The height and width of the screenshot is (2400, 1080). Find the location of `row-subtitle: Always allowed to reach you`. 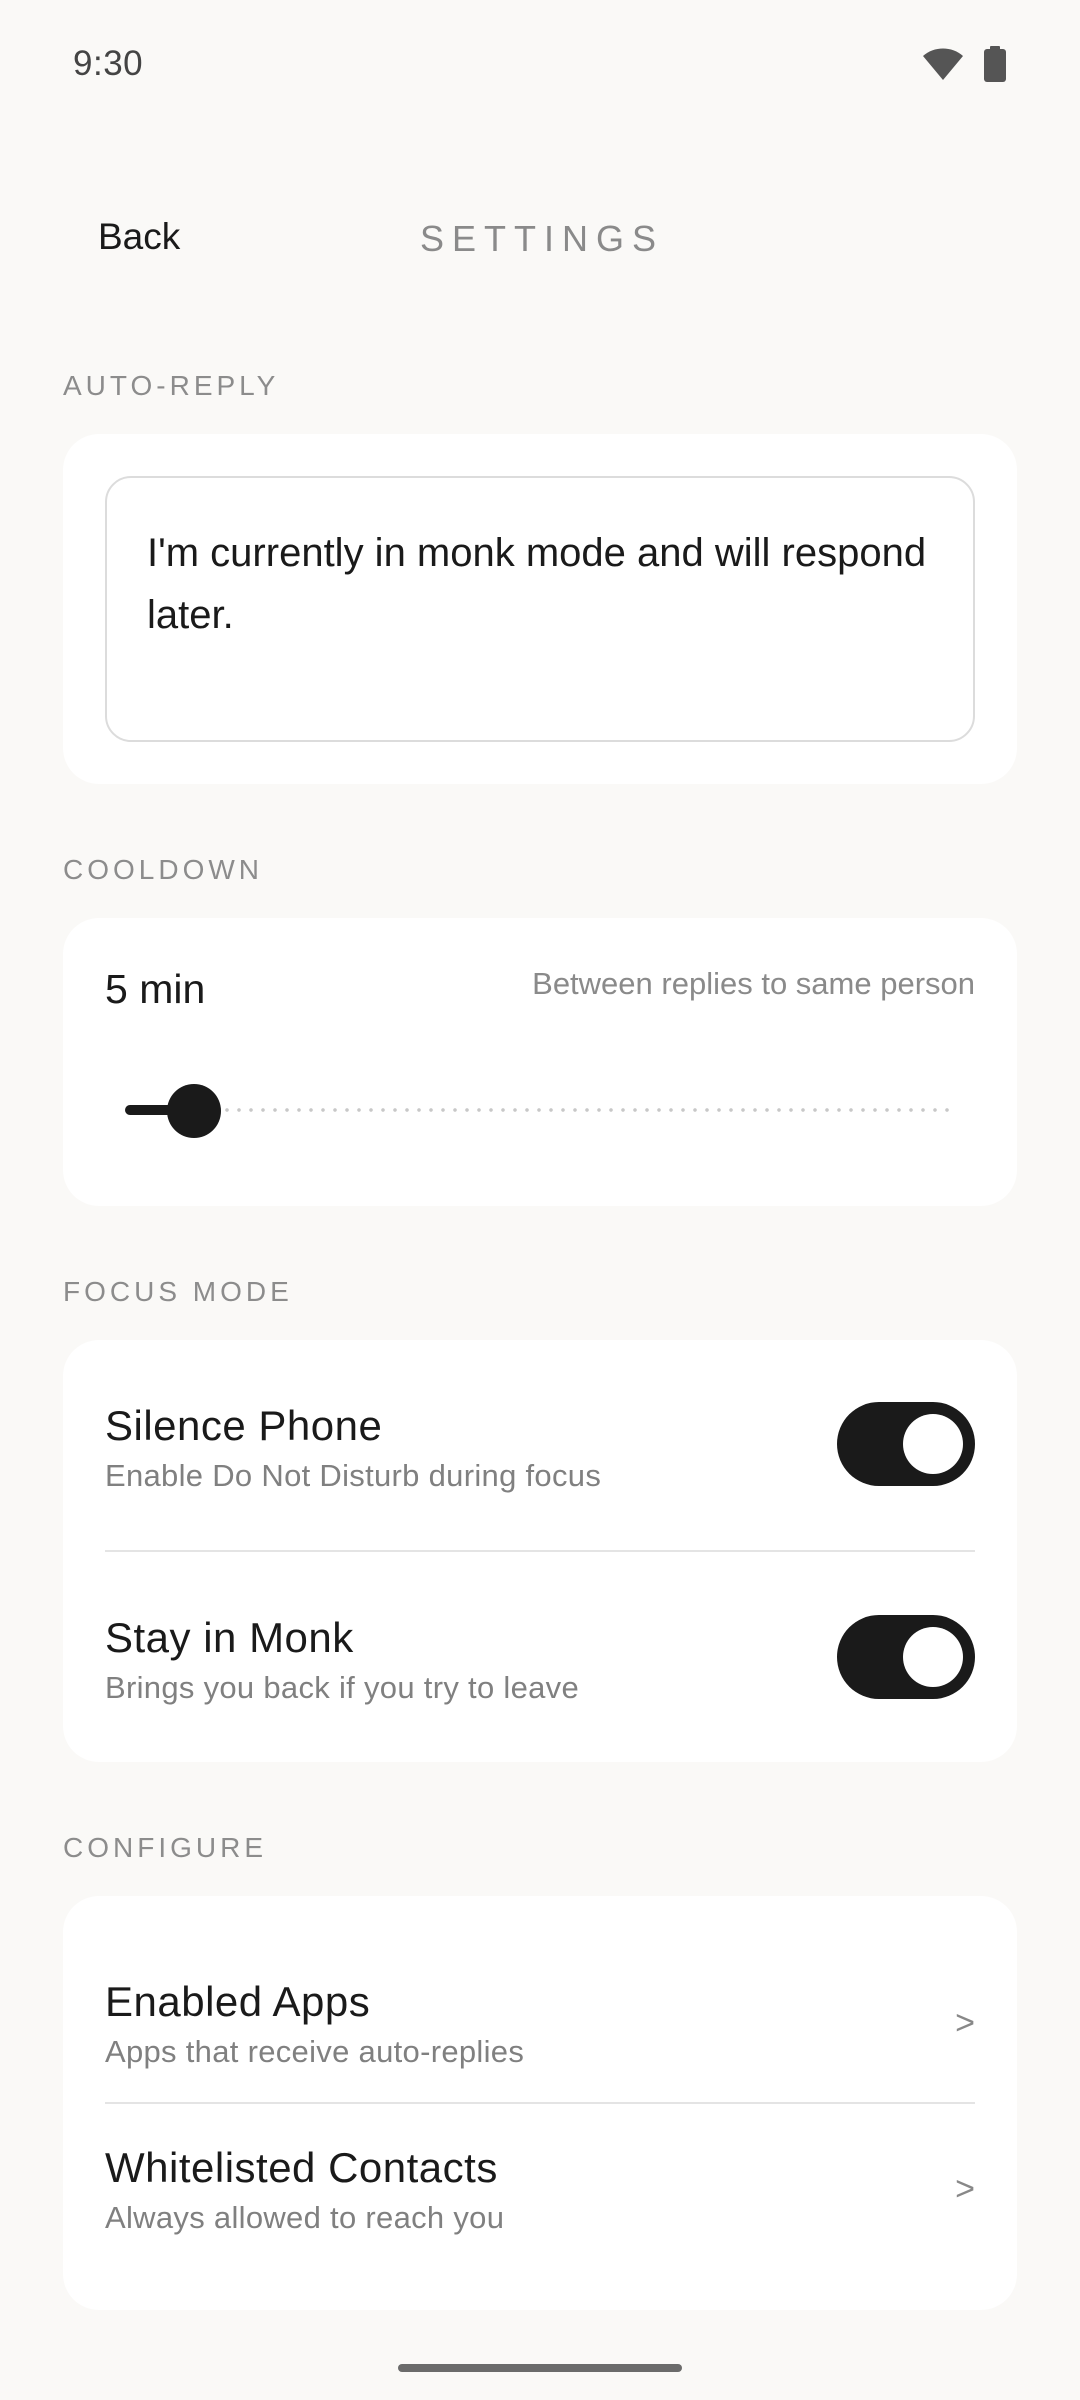

row-subtitle: Always allowed to reach you is located at coordinates (305, 2217).